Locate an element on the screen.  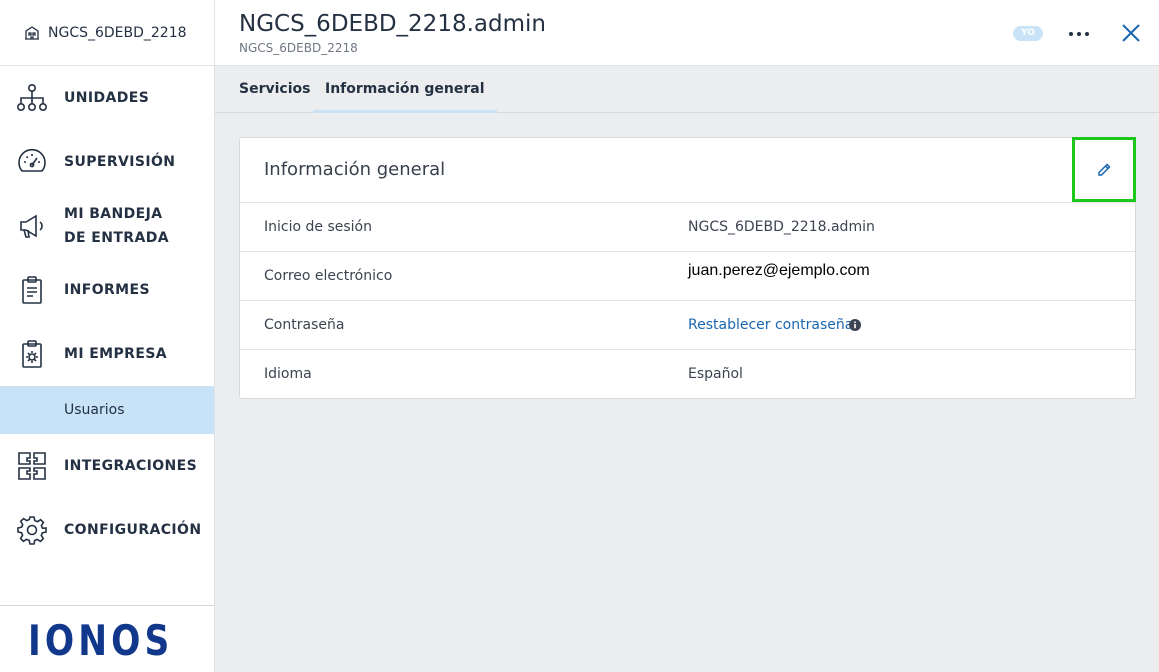
yo-badge: YO is located at coordinates (1028, 33).